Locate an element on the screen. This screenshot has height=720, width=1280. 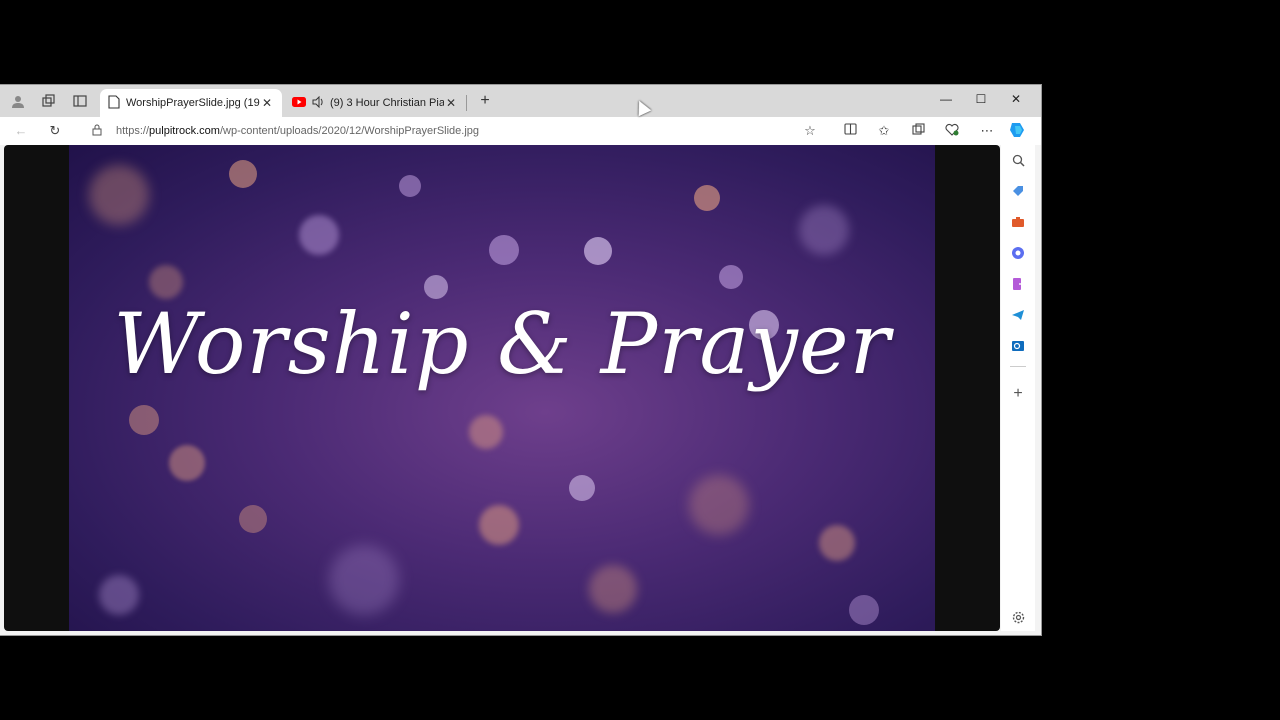
tab-label: WorshipPrayerSlide.jpg (1920×10 is located at coordinates (193, 103).